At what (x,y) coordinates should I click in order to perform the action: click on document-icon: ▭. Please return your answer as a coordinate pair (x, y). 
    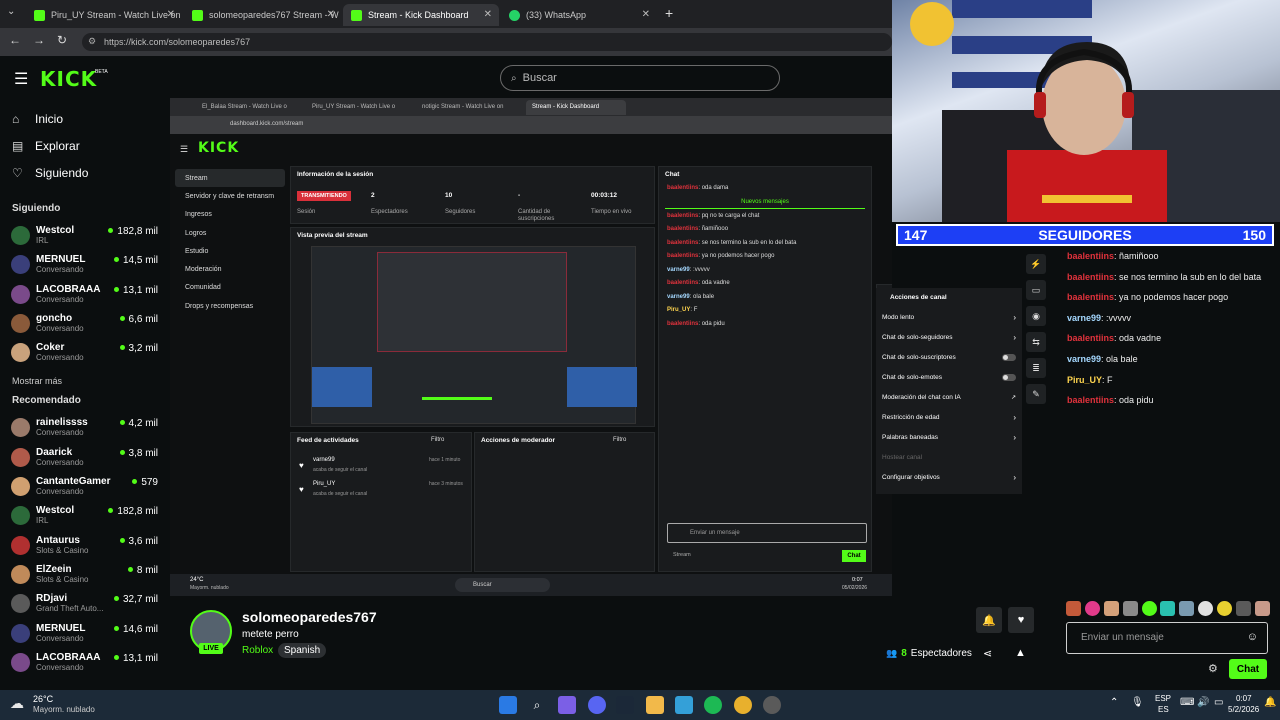
    Looking at the image, I should click on (1036, 290).